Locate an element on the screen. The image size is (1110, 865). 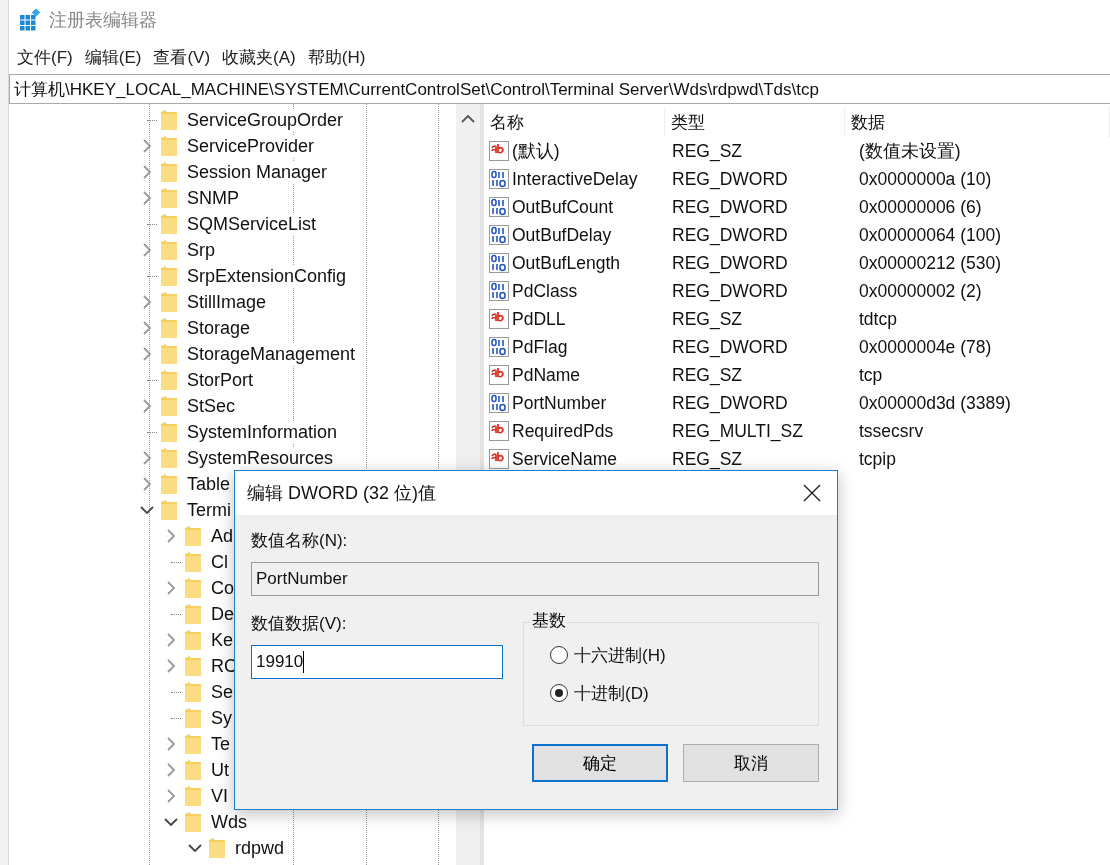
cancel-button: 取消 is located at coordinates (751, 763).